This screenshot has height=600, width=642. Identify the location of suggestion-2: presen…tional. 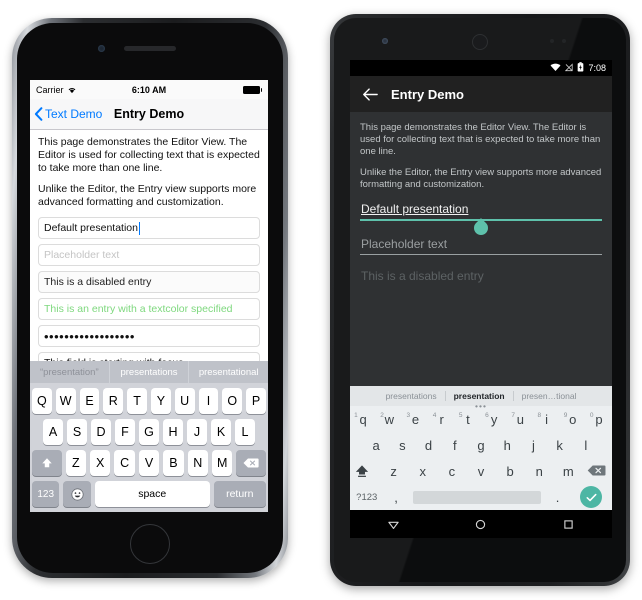
(549, 396).